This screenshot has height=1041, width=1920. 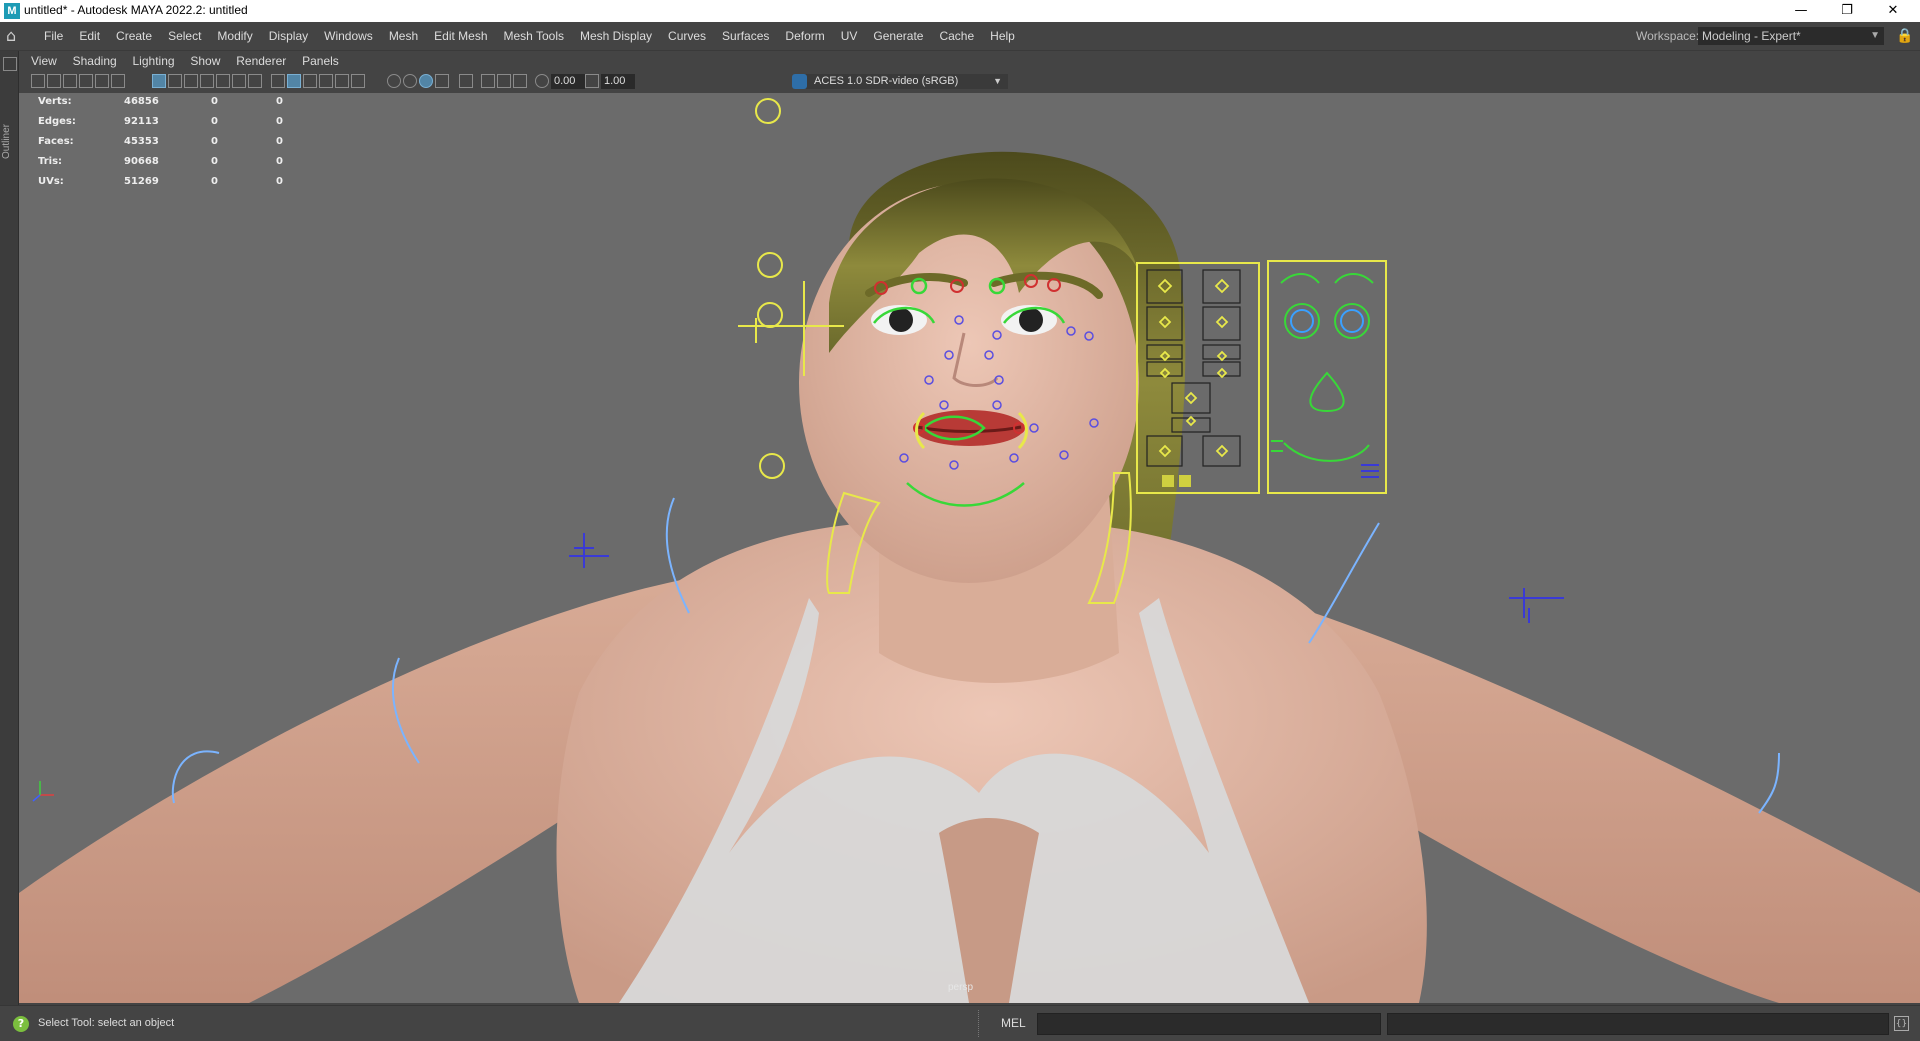 What do you see at coordinates (849, 36) in the screenshot?
I see `menu-uv: UV` at bounding box center [849, 36].